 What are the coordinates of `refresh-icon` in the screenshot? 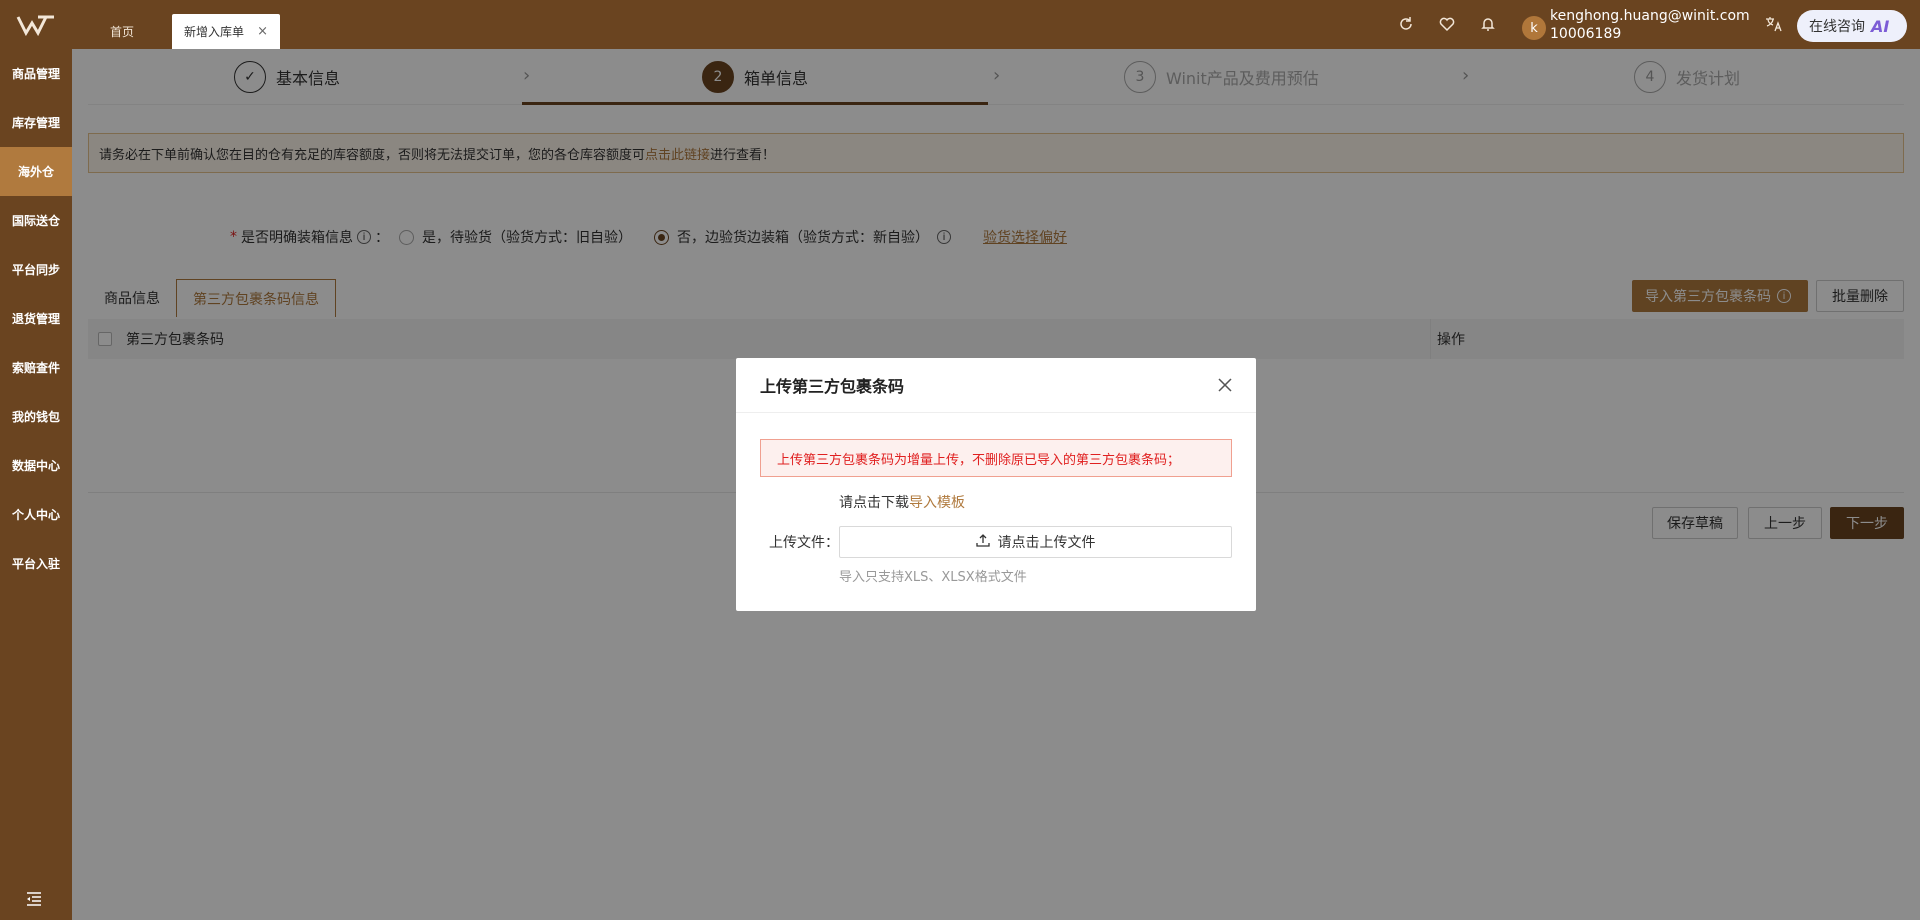 It's located at (1406, 24).